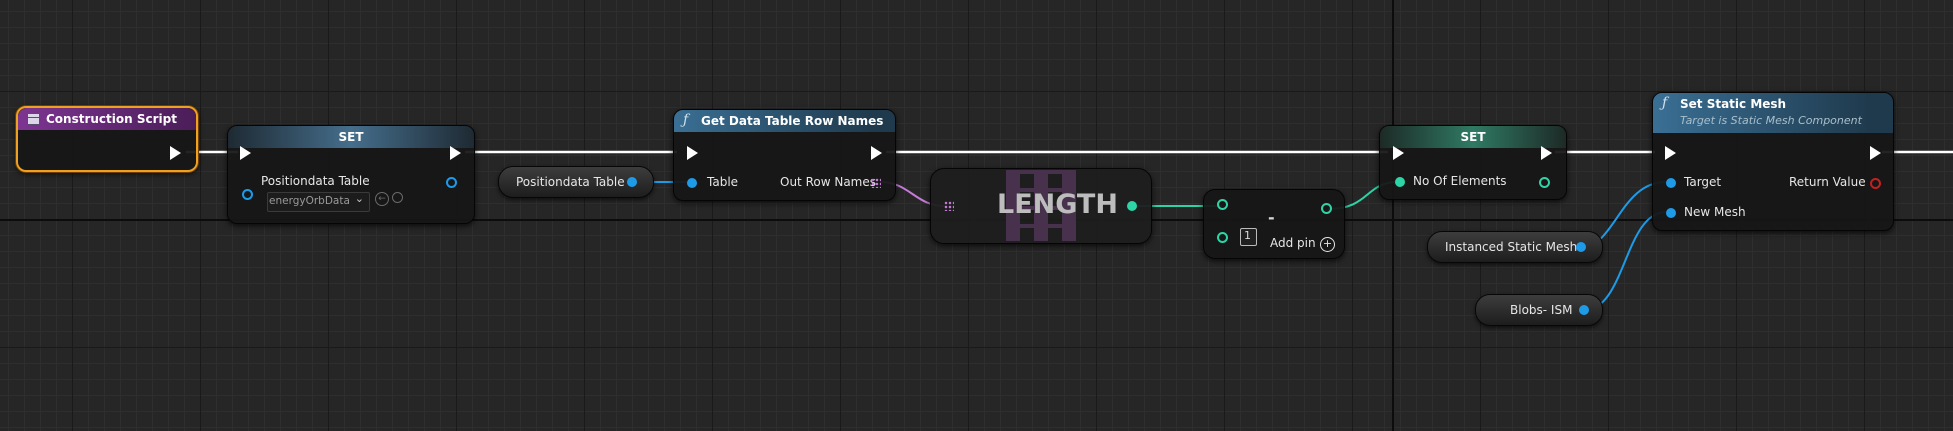 The width and height of the screenshot is (1953, 431). Describe the element at coordinates (397, 197) in the screenshot. I see `search-icon` at that location.